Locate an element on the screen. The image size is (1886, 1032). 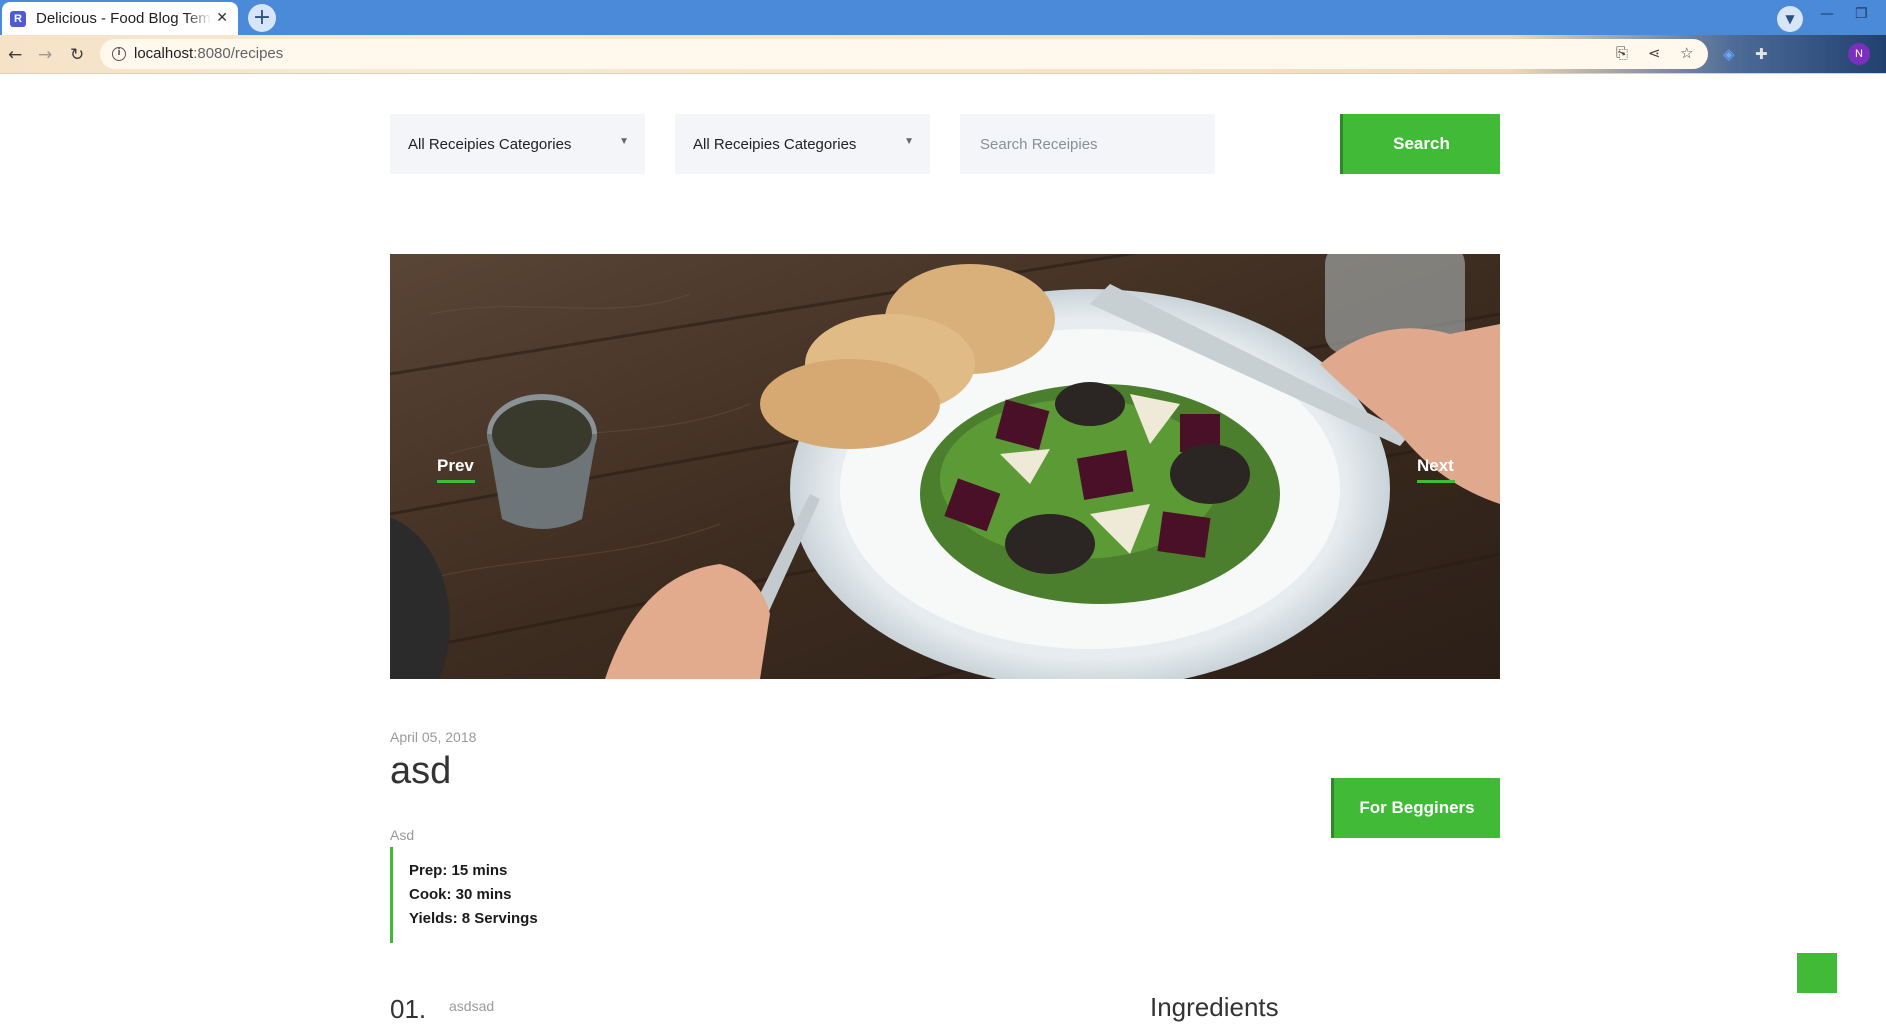
url-text: localhost:8080/recipes is located at coordinates (209, 53).